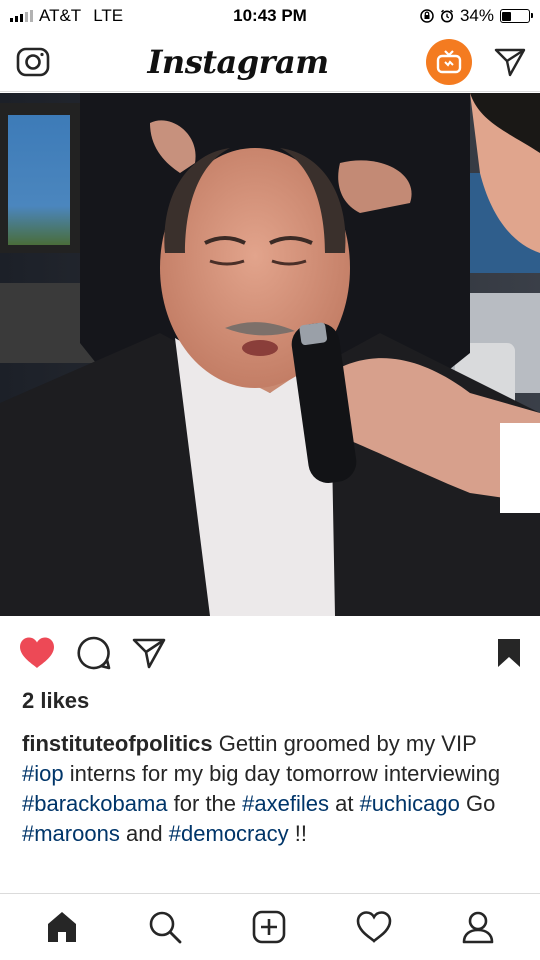 Image resolution: width=540 pixels, height=960 pixels. Describe the element at coordinates (285, 803) in the screenshot. I see `hashtag-link: #axefiles` at that location.